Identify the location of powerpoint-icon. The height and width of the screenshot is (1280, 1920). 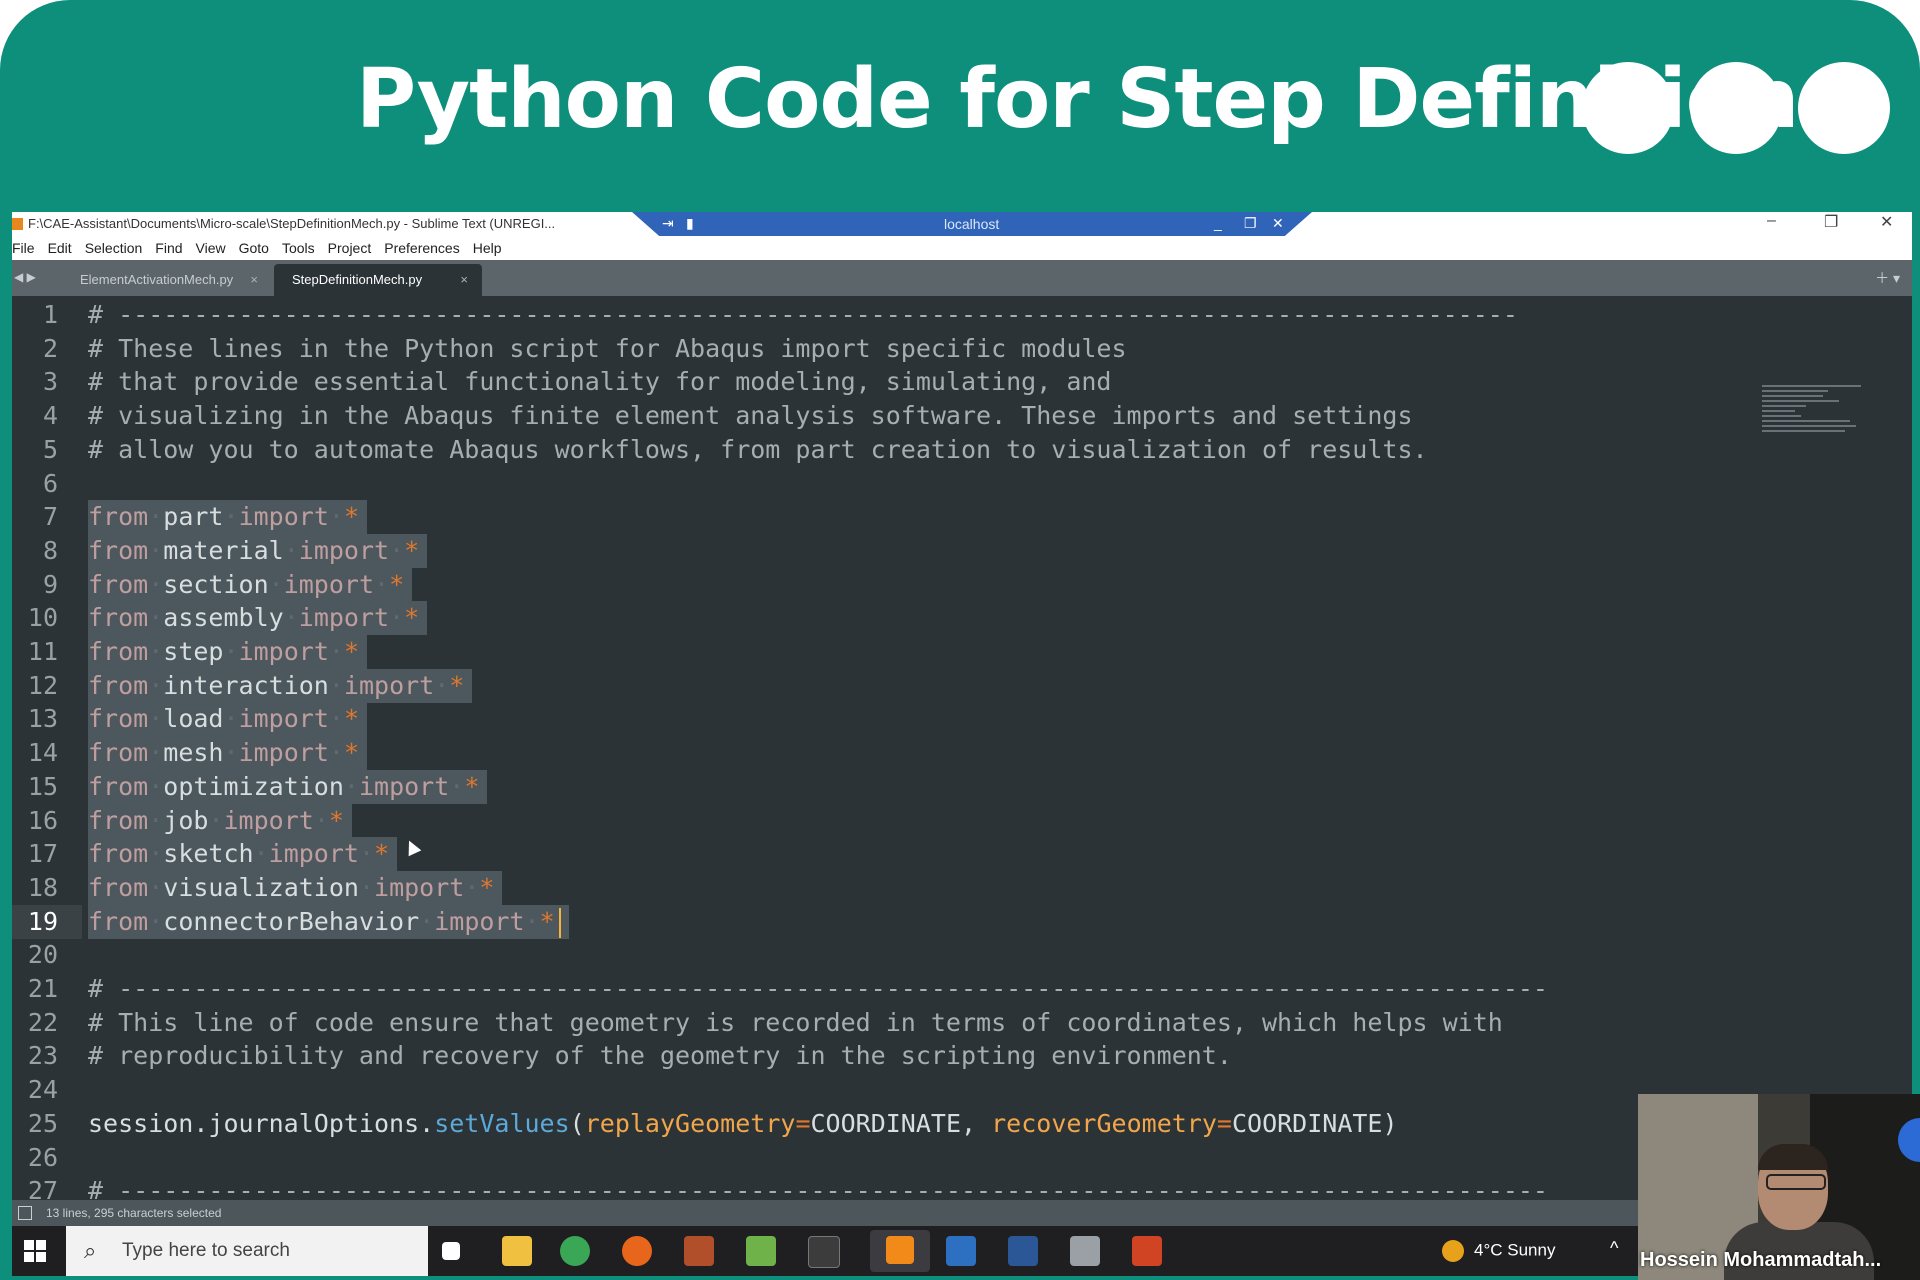
(1147, 1251).